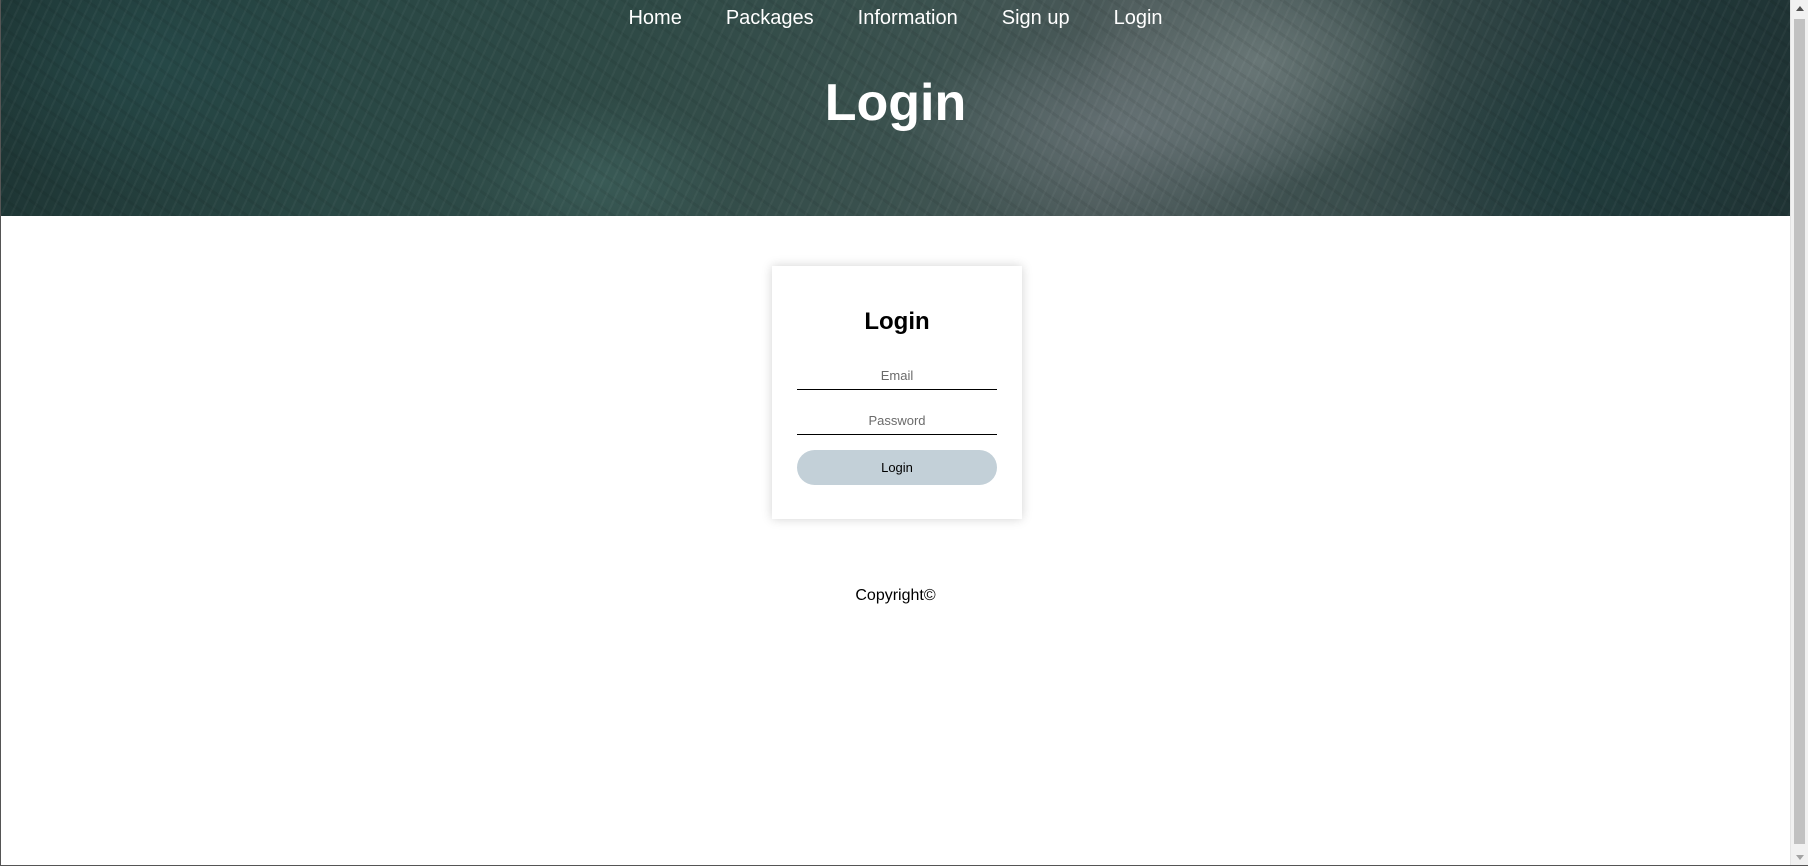 The height and width of the screenshot is (866, 1808). I want to click on login-button: Login, so click(897, 467).